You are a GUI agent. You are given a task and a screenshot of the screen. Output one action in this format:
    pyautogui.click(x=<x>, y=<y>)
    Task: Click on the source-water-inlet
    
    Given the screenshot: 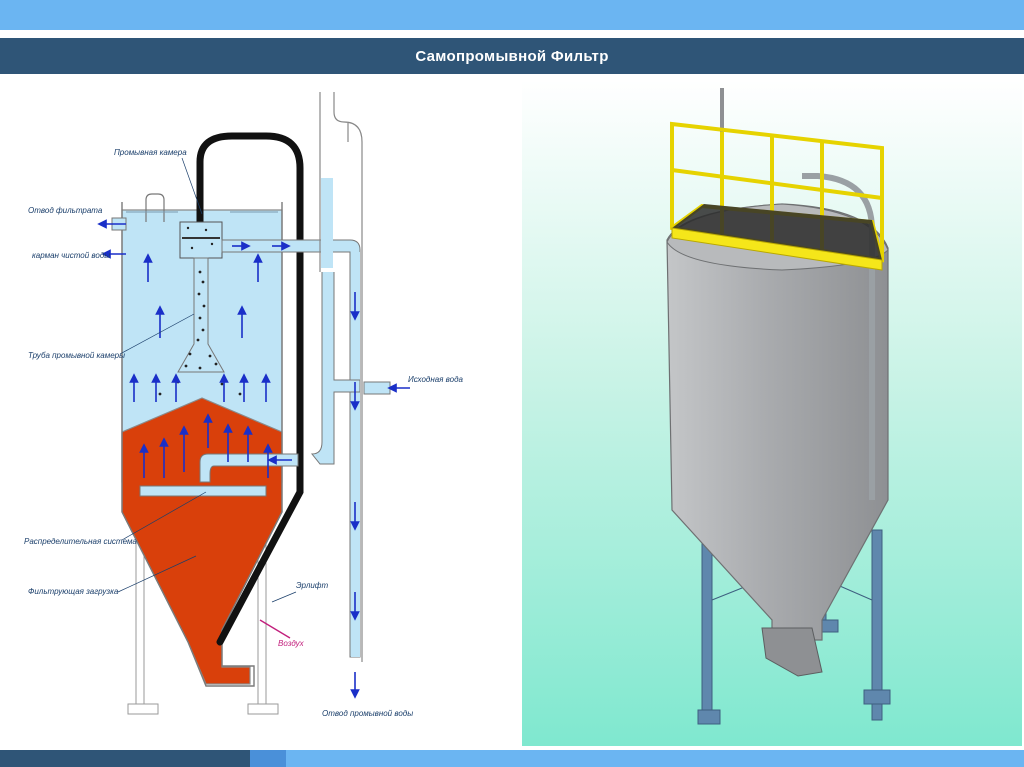 What is the action you would take?
    pyautogui.click(x=377, y=388)
    